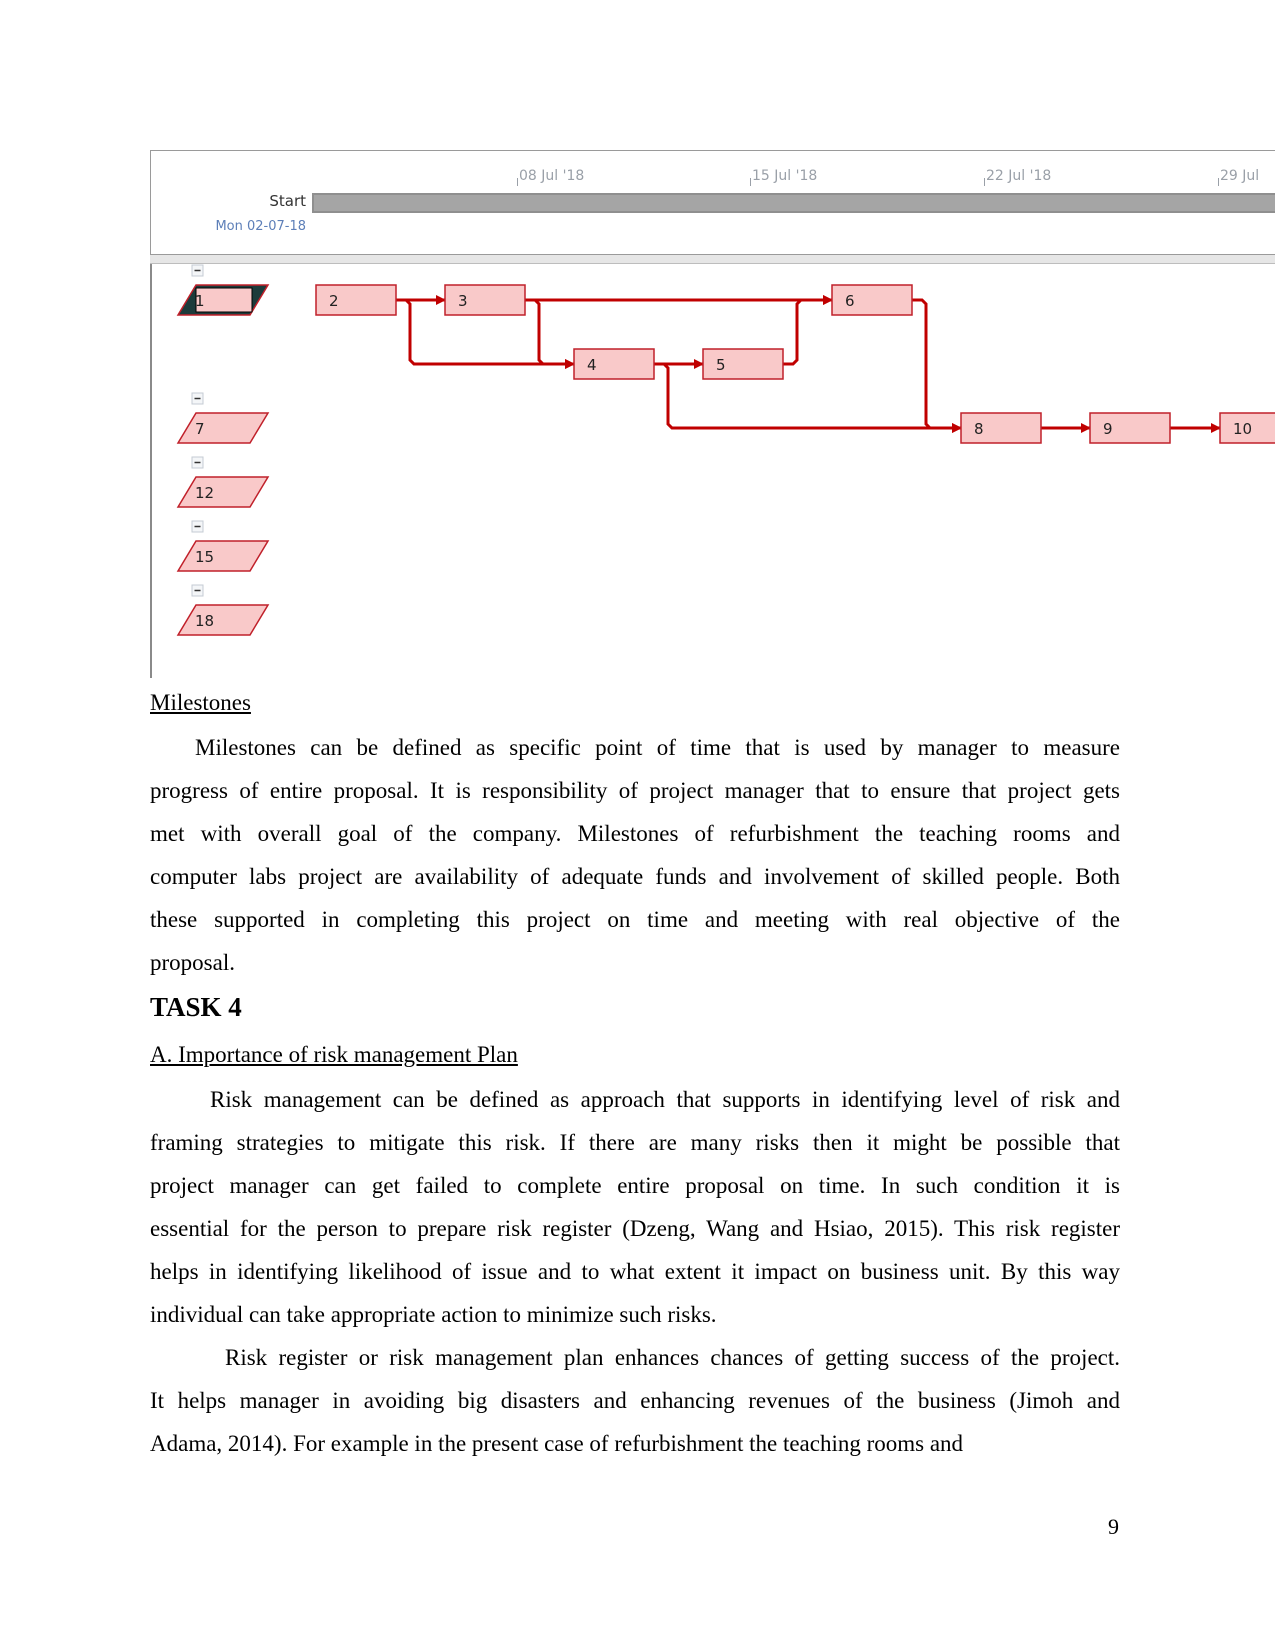 The width and height of the screenshot is (1275, 1650). What do you see at coordinates (200, 429) in the screenshot?
I see `node-label: 7` at bounding box center [200, 429].